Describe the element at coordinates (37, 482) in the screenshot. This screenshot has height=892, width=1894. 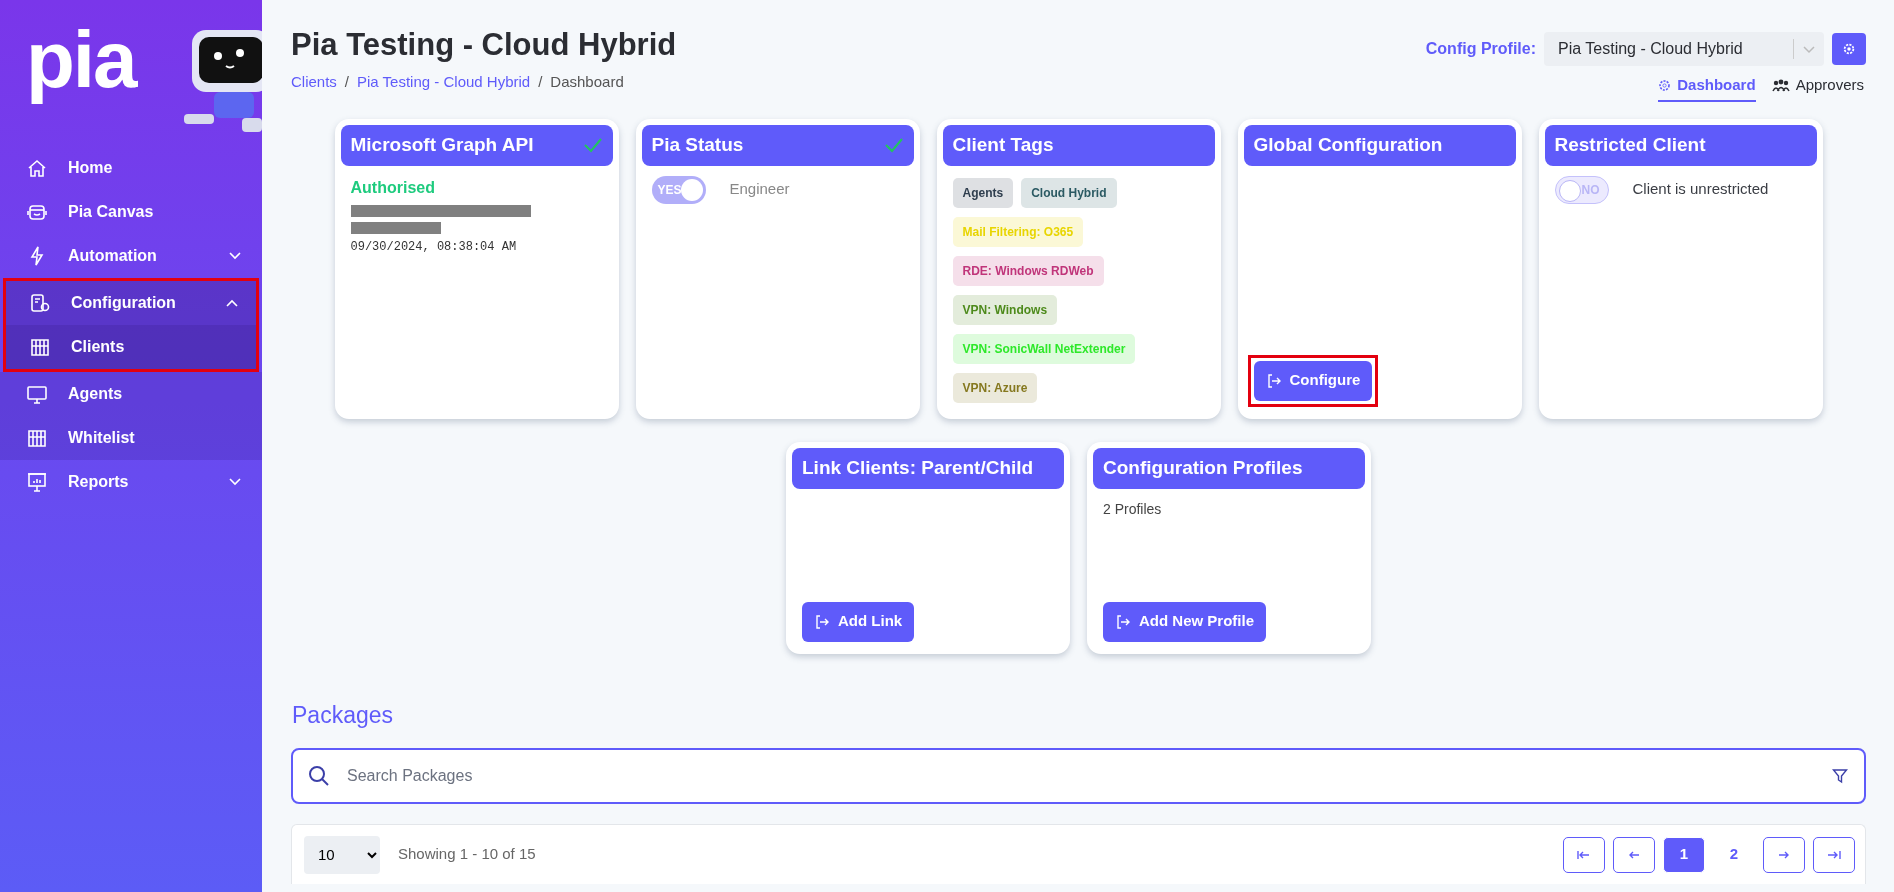
I see `presentation-chart-icon` at that location.